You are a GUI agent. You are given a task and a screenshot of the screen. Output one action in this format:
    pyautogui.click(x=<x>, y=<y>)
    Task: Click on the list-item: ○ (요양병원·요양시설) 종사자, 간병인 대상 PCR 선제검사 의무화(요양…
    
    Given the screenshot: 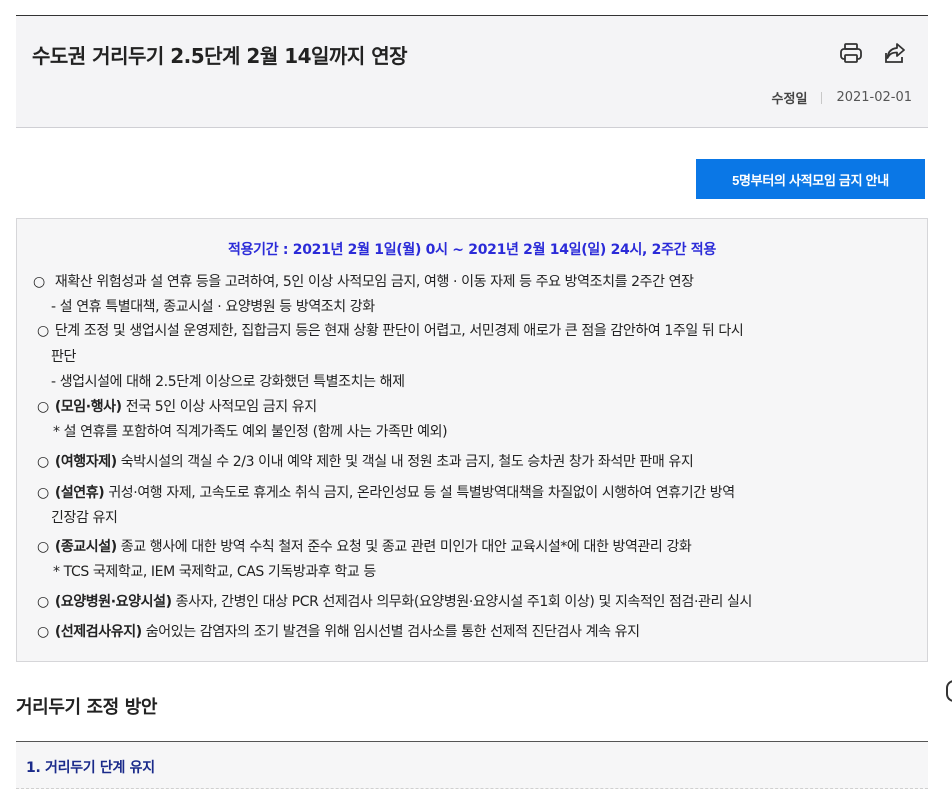 What is the action you would take?
    pyautogui.click(x=394, y=601)
    